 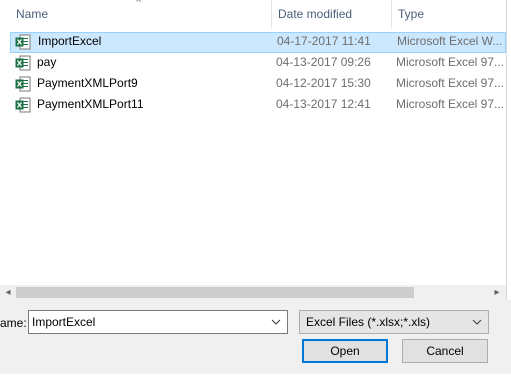 What do you see at coordinates (330, 14) in the screenshot?
I see `column-date-modified-header: Date modified` at bounding box center [330, 14].